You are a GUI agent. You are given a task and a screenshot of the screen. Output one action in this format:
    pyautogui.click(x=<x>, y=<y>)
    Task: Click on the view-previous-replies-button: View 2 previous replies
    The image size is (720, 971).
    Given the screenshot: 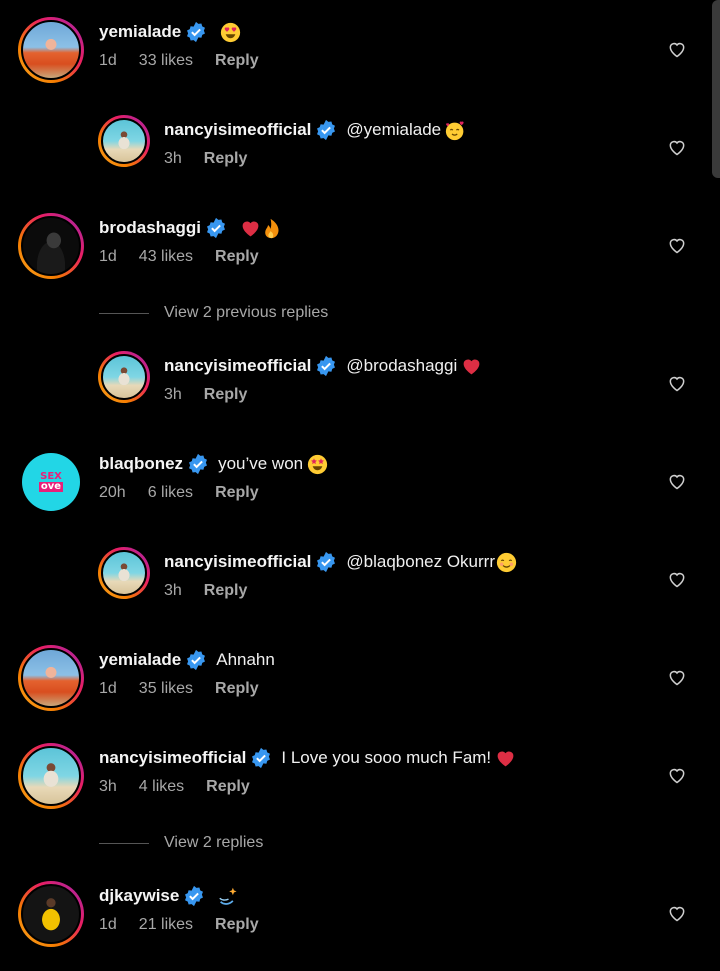 What is the action you would take?
    pyautogui.click(x=213, y=313)
    